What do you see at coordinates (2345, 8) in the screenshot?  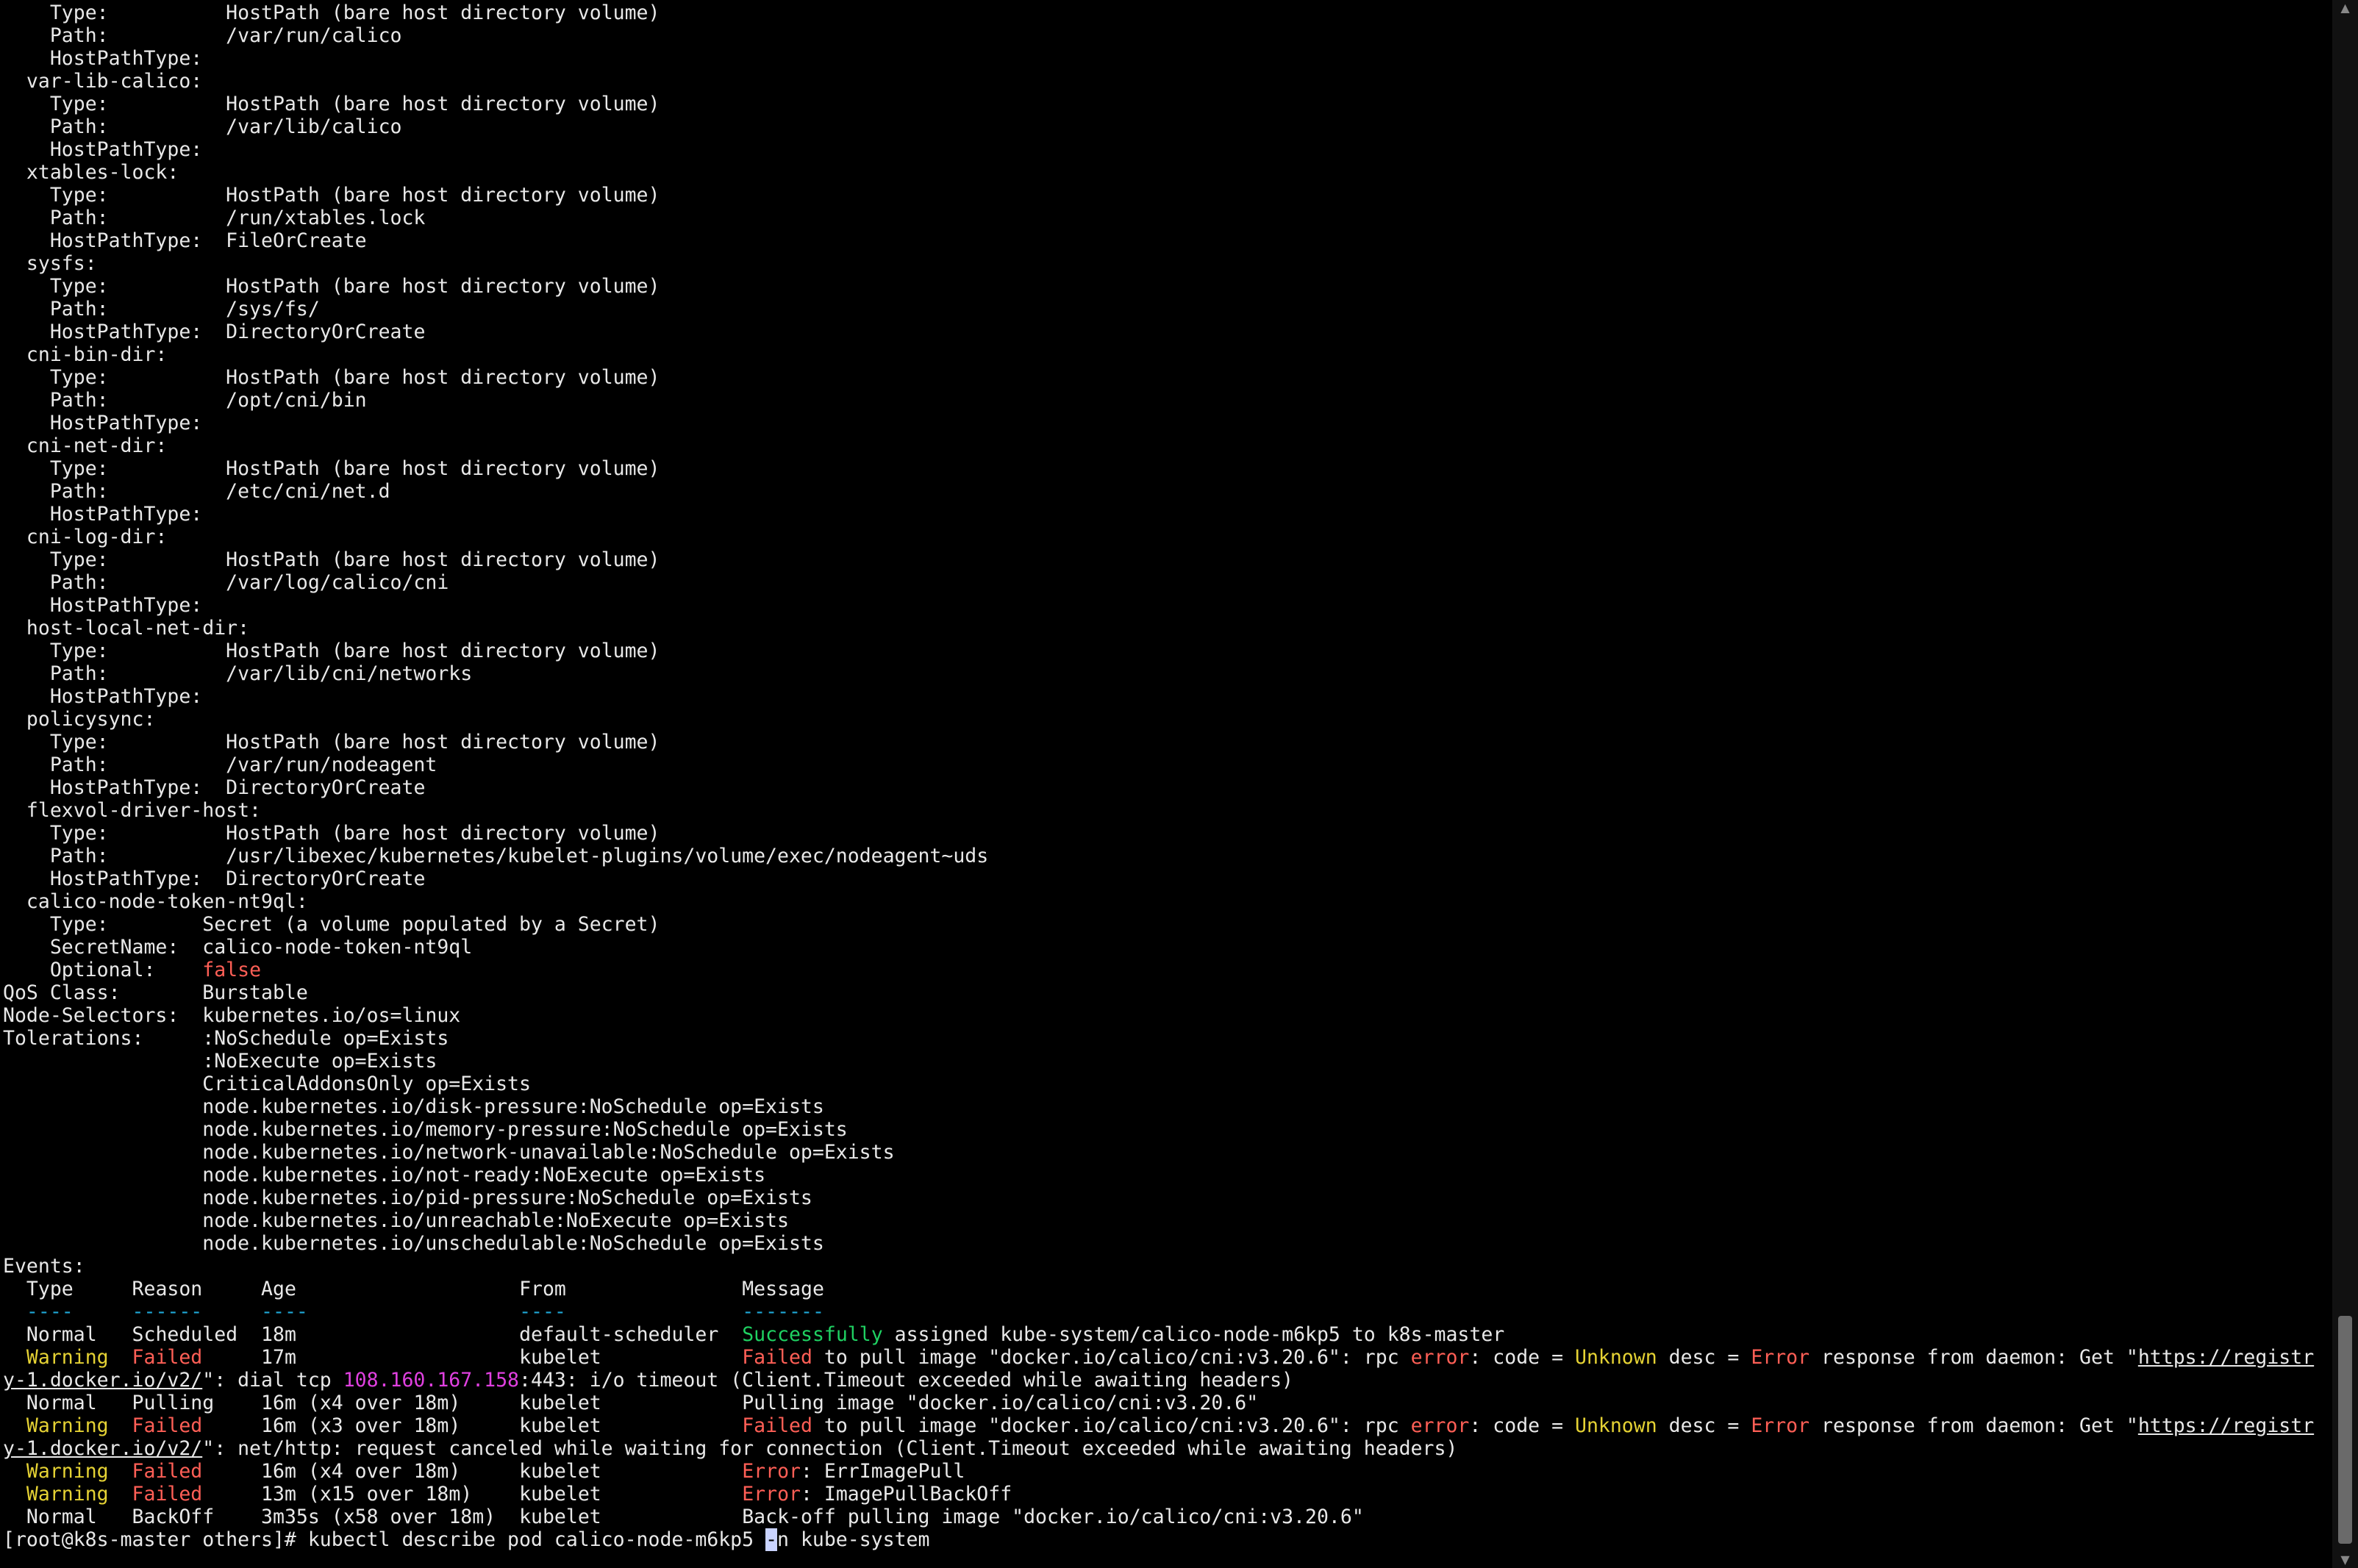 I see `scroll-up-arrow-icon: ▲` at bounding box center [2345, 8].